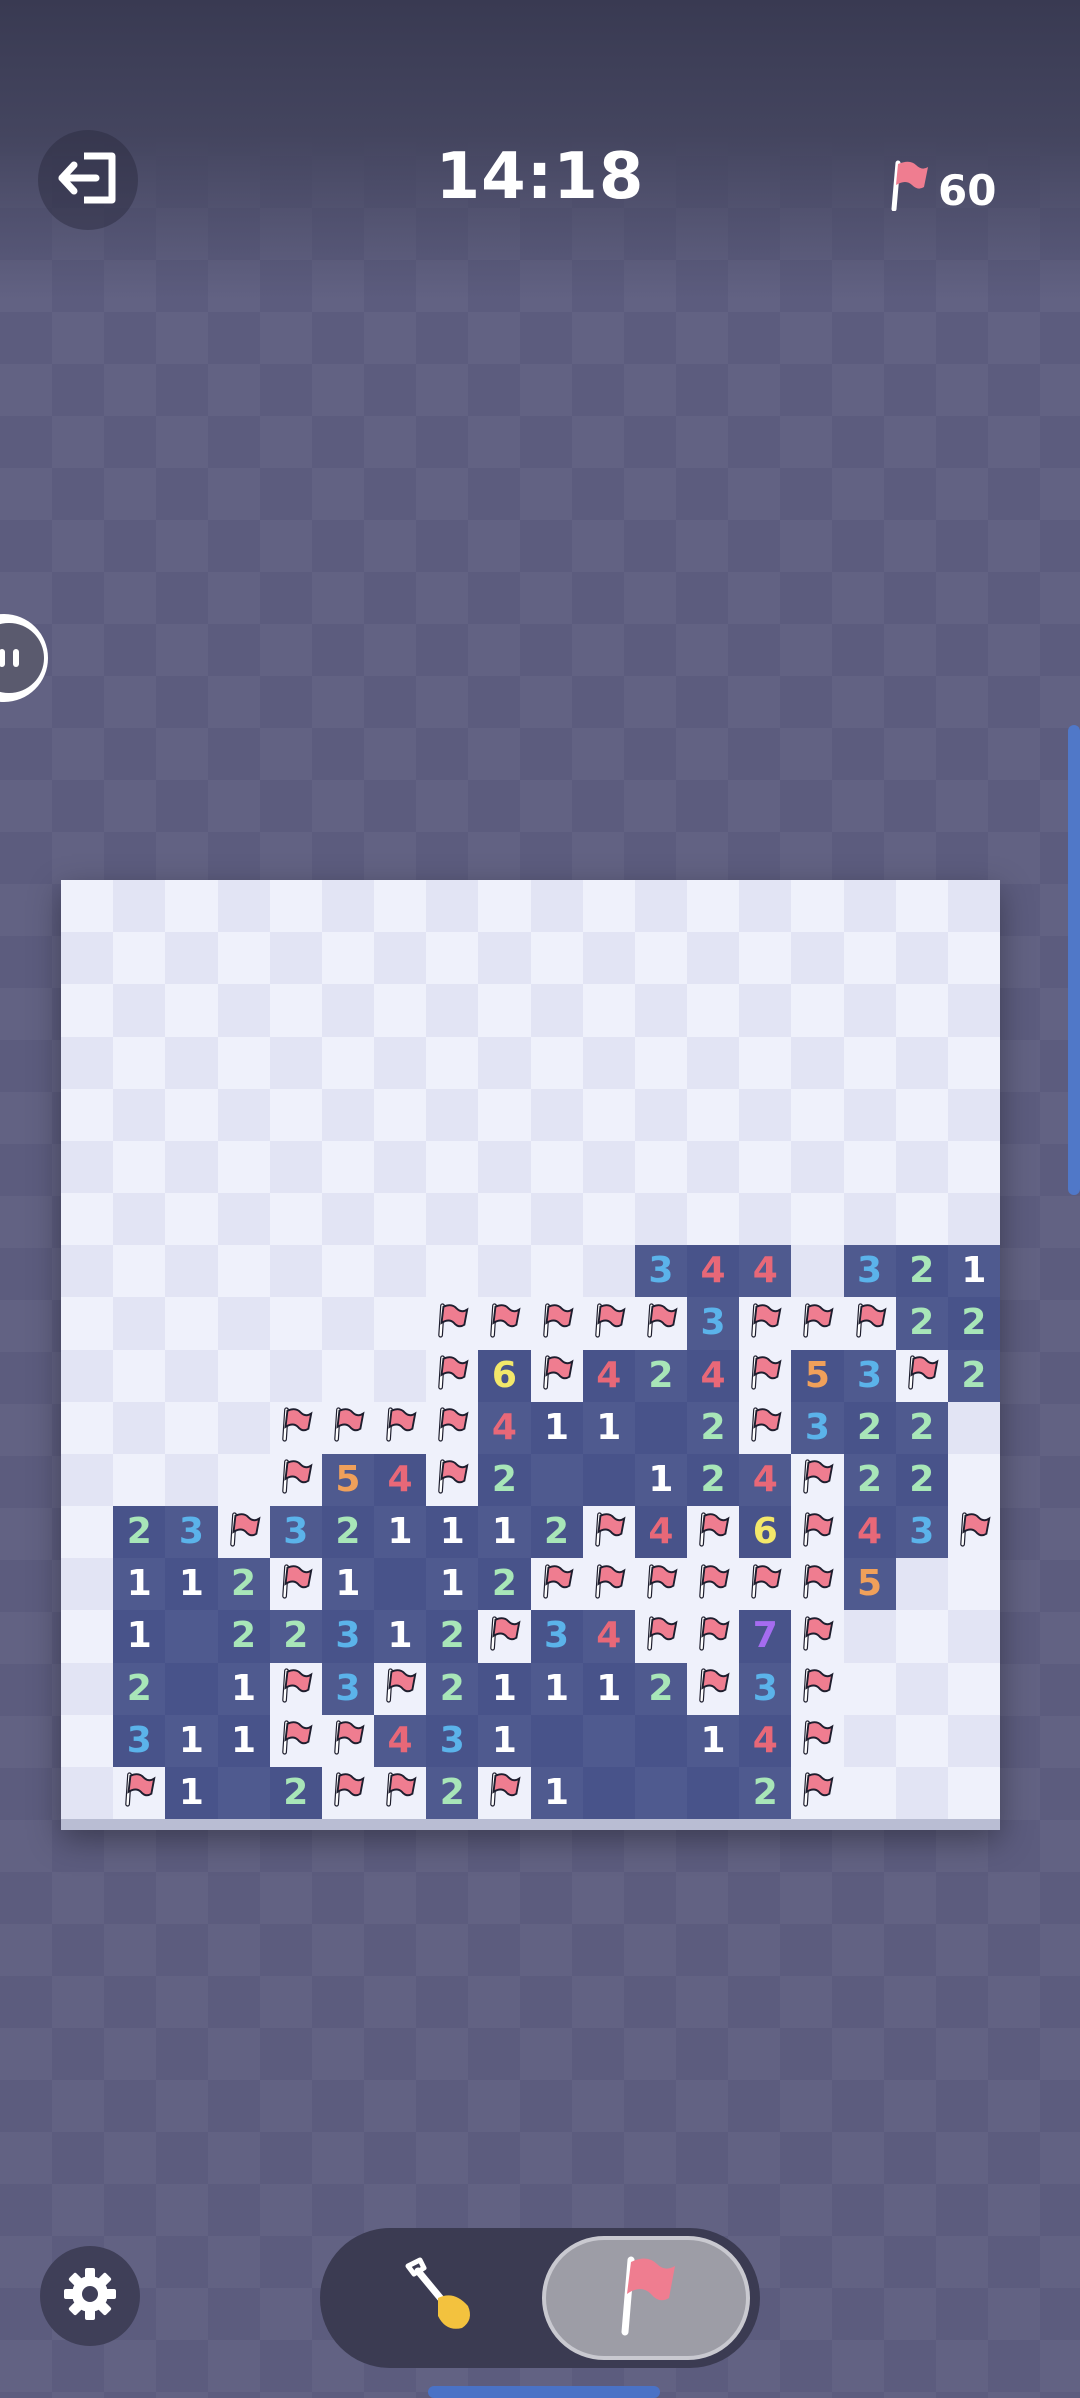 This screenshot has width=1080, height=2398. Describe the element at coordinates (646, 2298) in the screenshot. I see `flag-tool-button` at that location.